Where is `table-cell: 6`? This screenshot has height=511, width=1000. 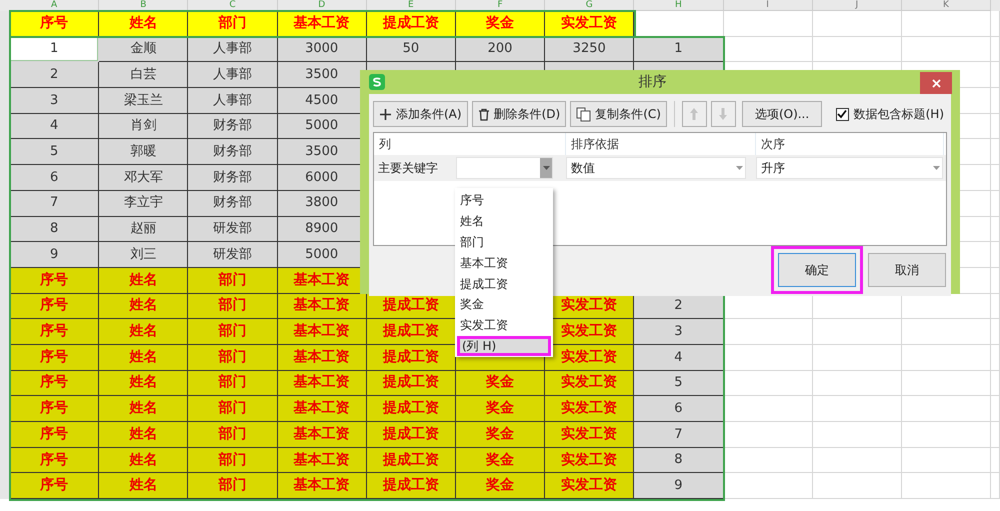
table-cell: 6 is located at coordinates (55, 178).